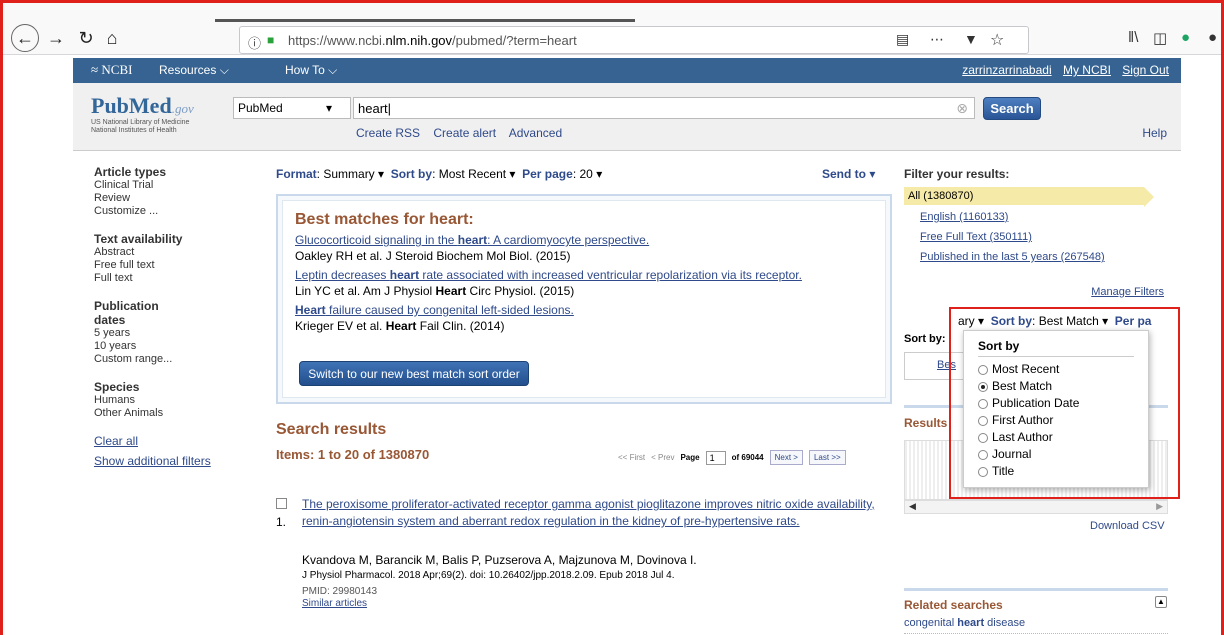 This screenshot has height=635, width=1224. Describe the element at coordinates (971, 39) in the screenshot. I see `pocket-icon: ▼` at that location.